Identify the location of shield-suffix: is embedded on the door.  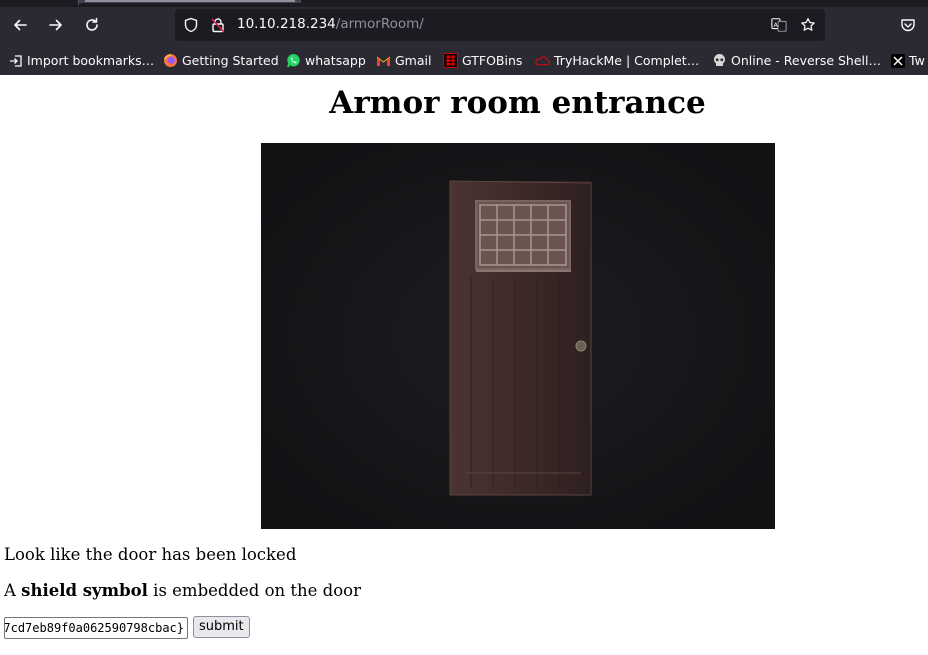
(254, 590).